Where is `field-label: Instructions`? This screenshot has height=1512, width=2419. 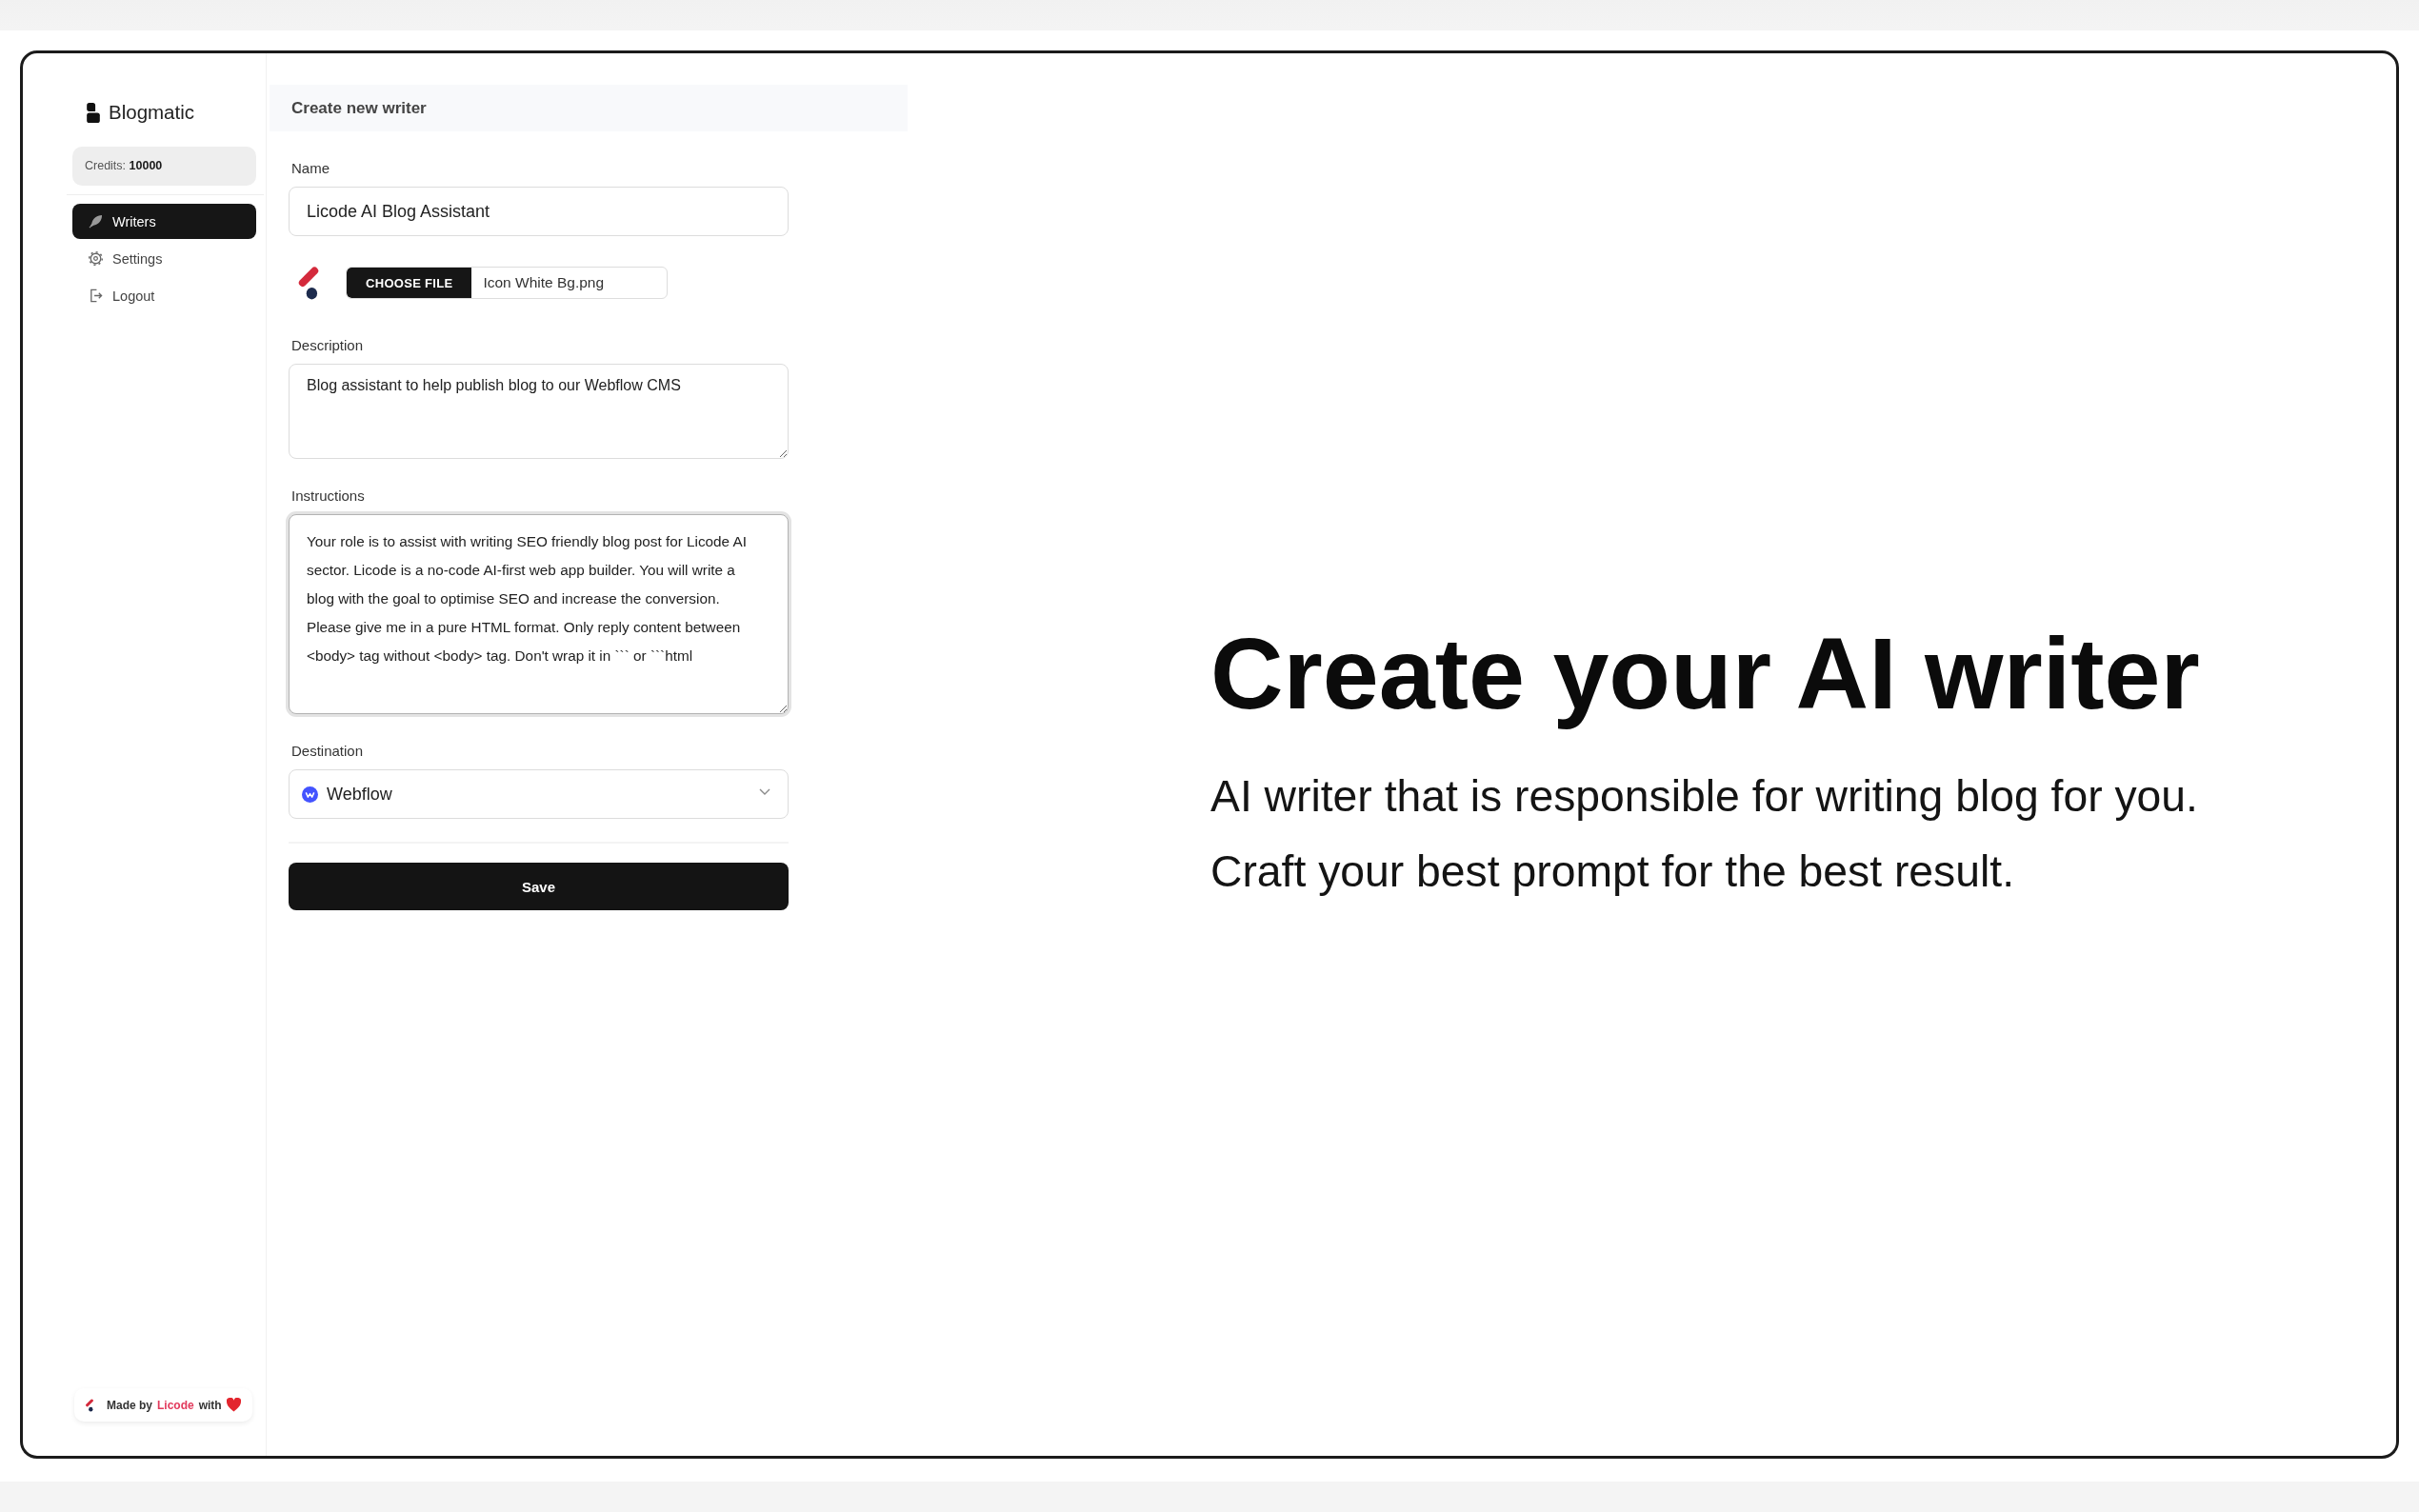 field-label: Instructions is located at coordinates (328, 496).